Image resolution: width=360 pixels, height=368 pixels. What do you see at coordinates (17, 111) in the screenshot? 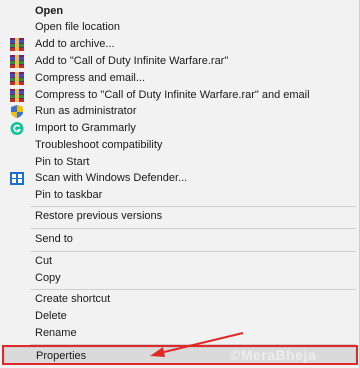
I see `uac-shield-icon` at bounding box center [17, 111].